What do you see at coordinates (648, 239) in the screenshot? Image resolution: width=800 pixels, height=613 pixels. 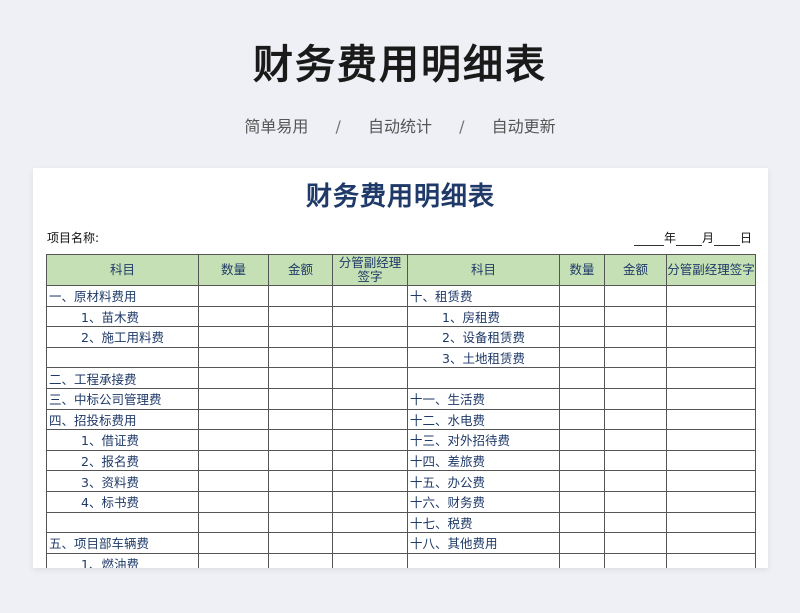 I see `year-blank` at bounding box center [648, 239].